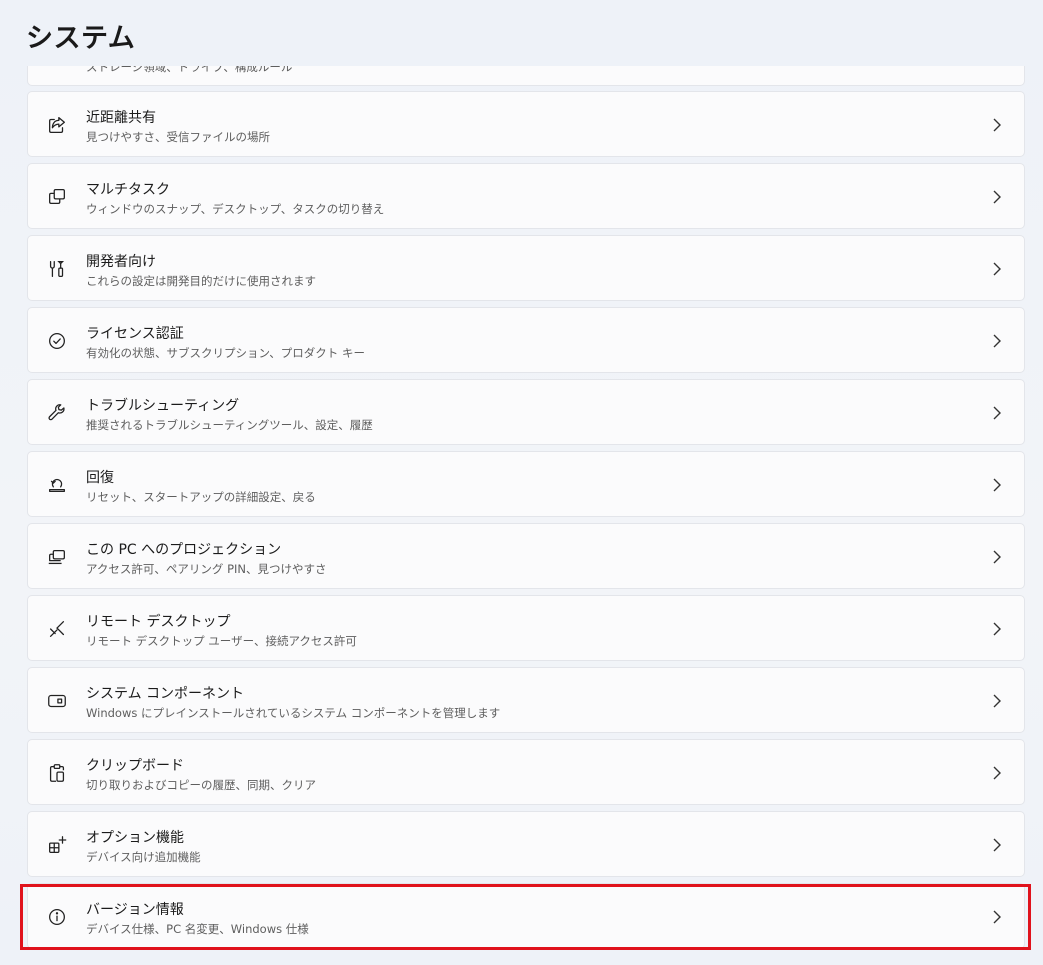 The height and width of the screenshot is (965, 1043). What do you see at coordinates (135, 910) in the screenshot?
I see `settings-item-name: バージョン情報` at bounding box center [135, 910].